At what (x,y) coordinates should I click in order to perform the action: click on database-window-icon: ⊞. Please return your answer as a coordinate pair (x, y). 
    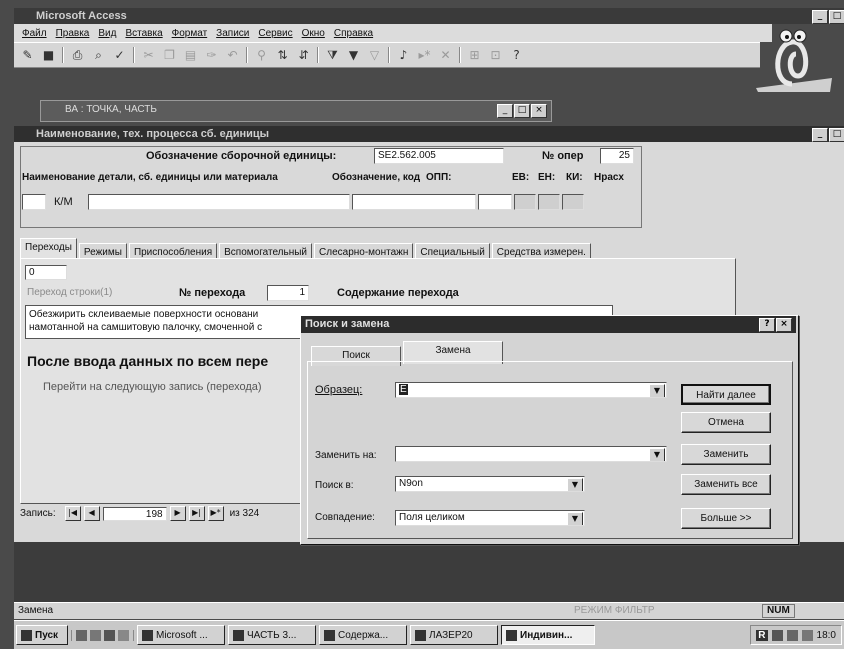
    Looking at the image, I should click on (474, 55).